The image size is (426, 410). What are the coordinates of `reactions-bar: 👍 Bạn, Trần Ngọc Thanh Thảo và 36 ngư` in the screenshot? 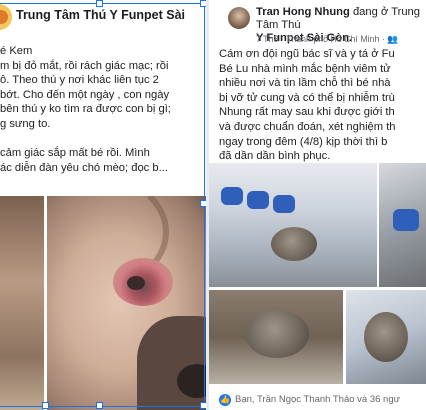 It's located at (317, 401).